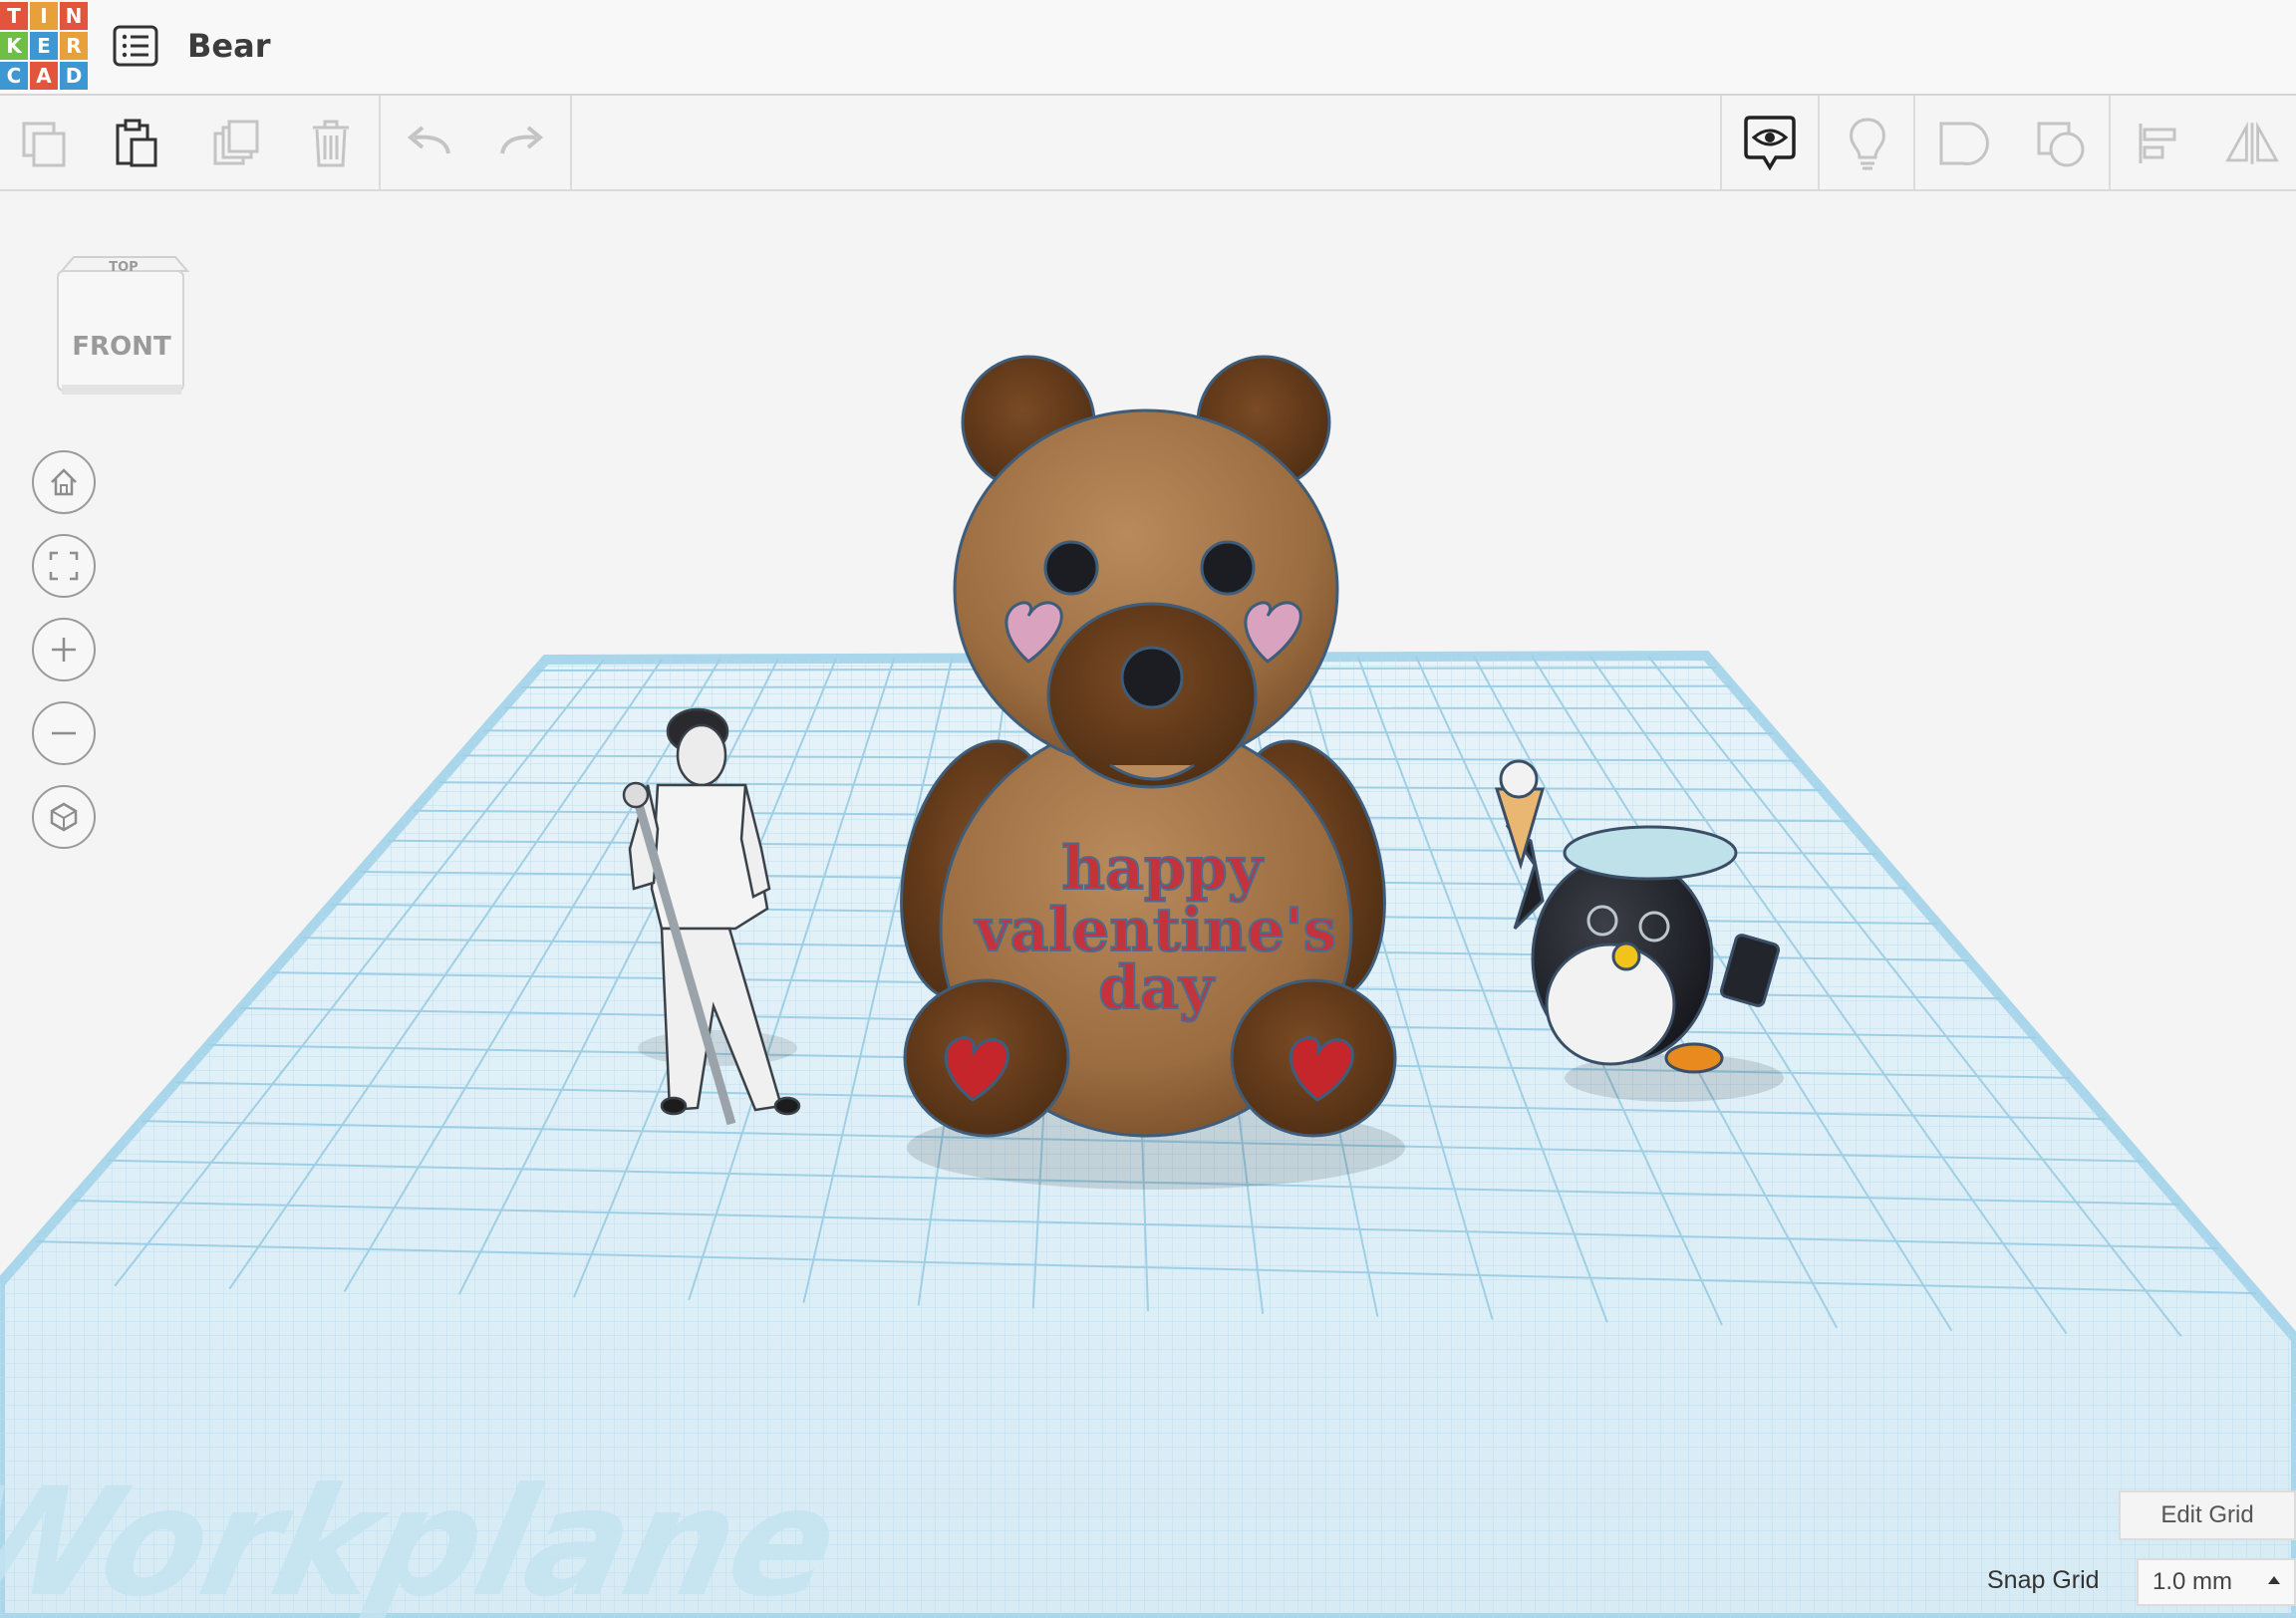 The width and height of the screenshot is (2296, 1618). I want to click on logo-letter: D, so click(74, 76).